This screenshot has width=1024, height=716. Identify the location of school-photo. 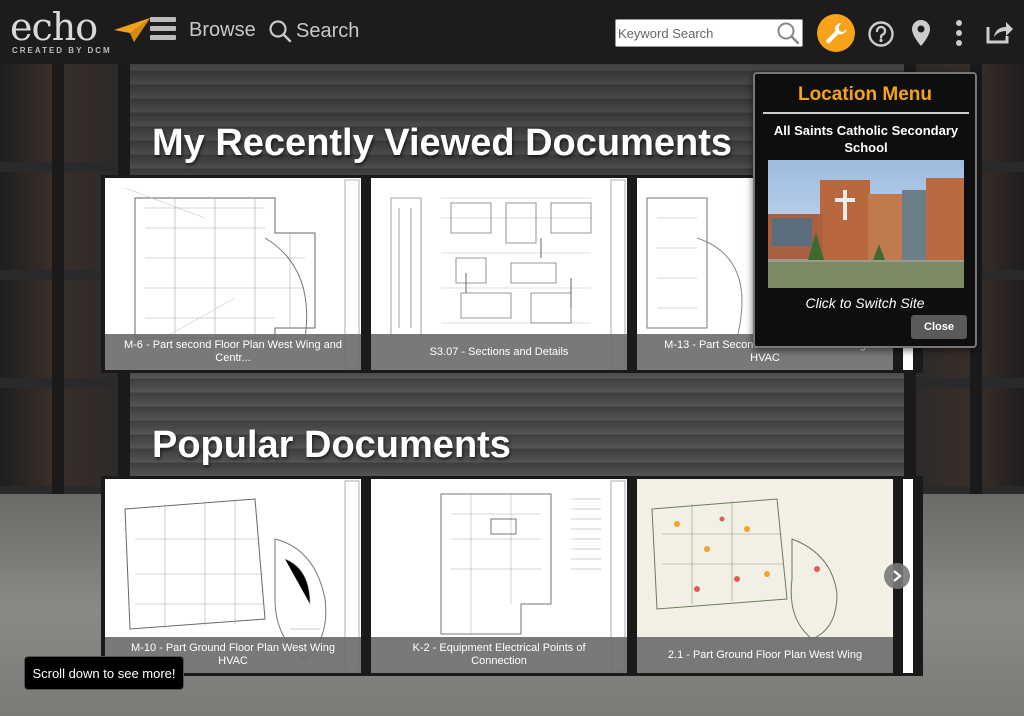
(866, 224).